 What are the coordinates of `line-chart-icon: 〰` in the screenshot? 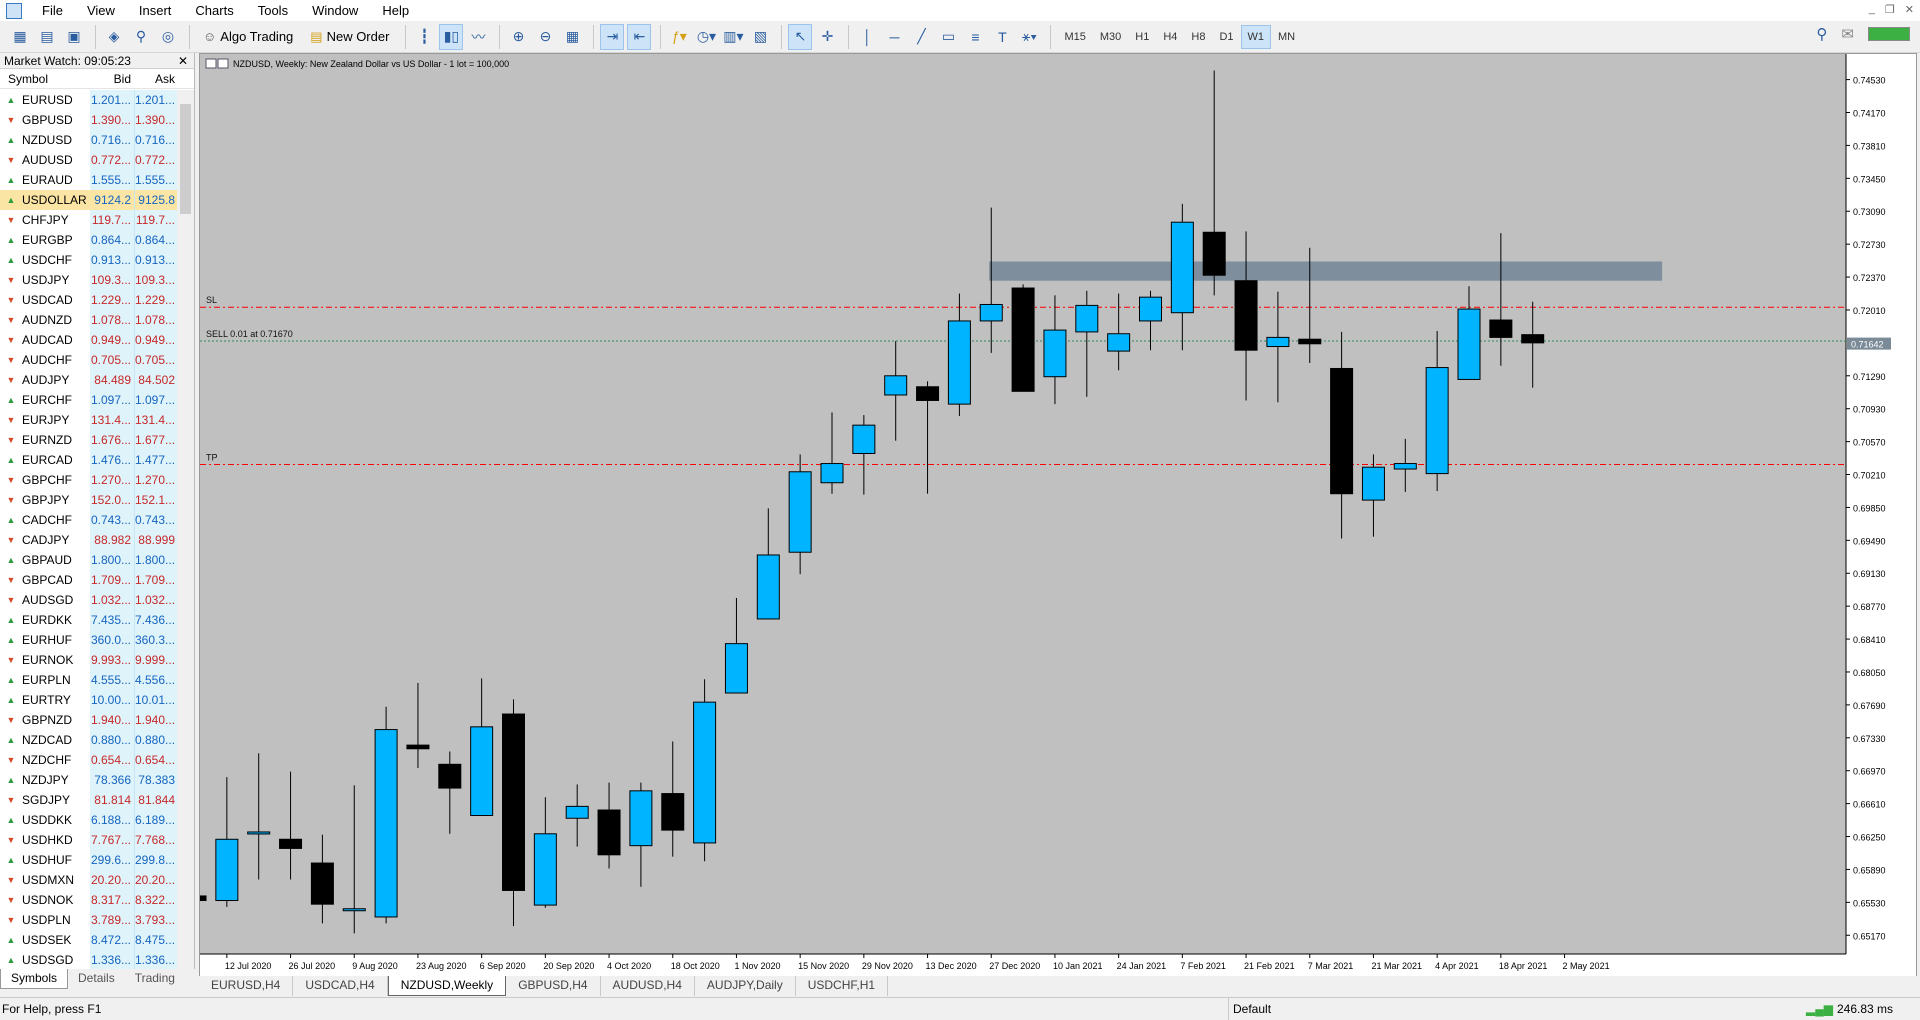 It's located at (478, 37).